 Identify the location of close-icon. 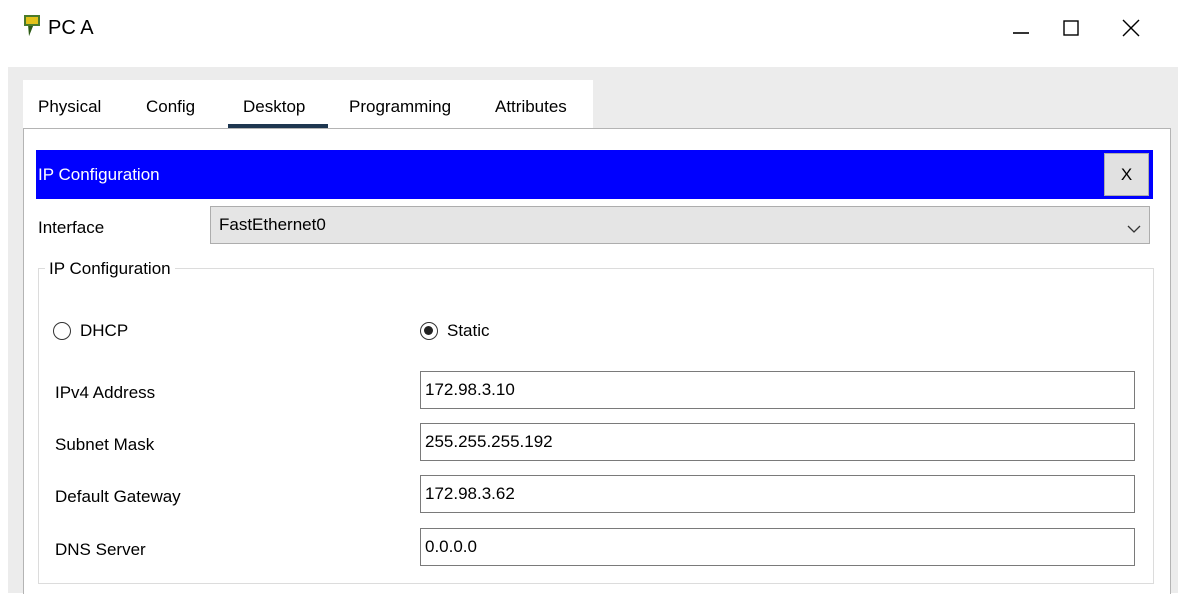
(1131, 28).